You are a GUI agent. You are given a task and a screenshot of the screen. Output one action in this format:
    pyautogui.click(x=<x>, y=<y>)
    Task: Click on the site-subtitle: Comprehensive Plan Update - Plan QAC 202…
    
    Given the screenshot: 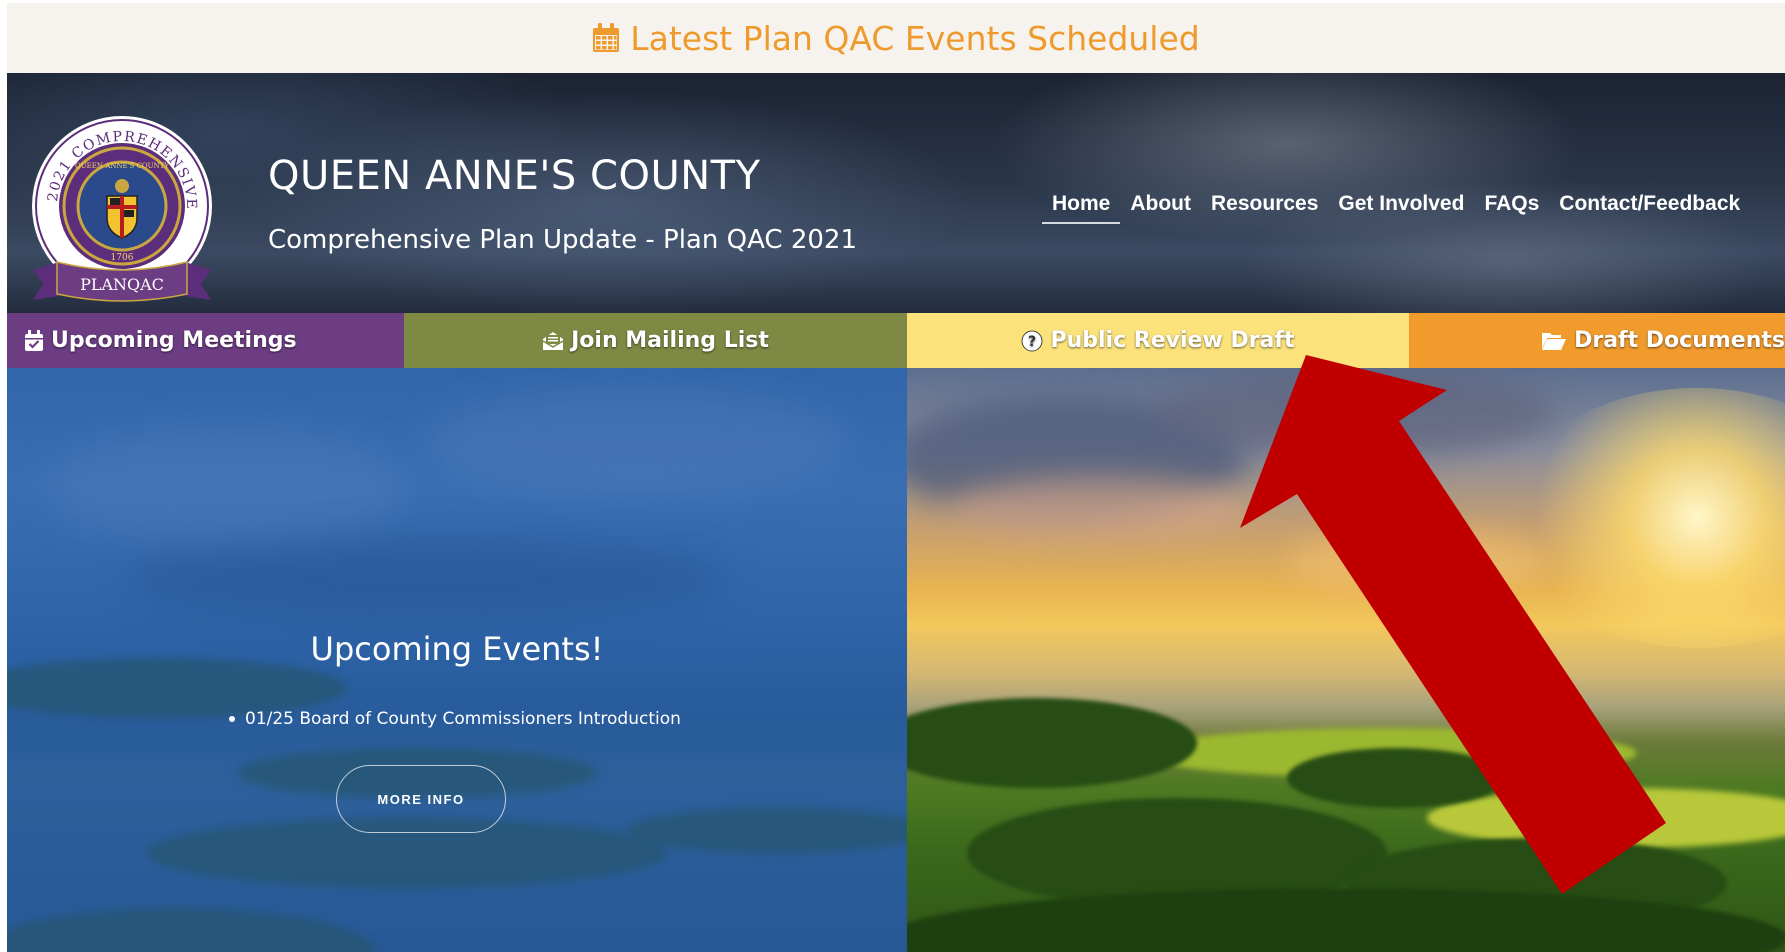 What is the action you would take?
    pyautogui.click(x=562, y=240)
    